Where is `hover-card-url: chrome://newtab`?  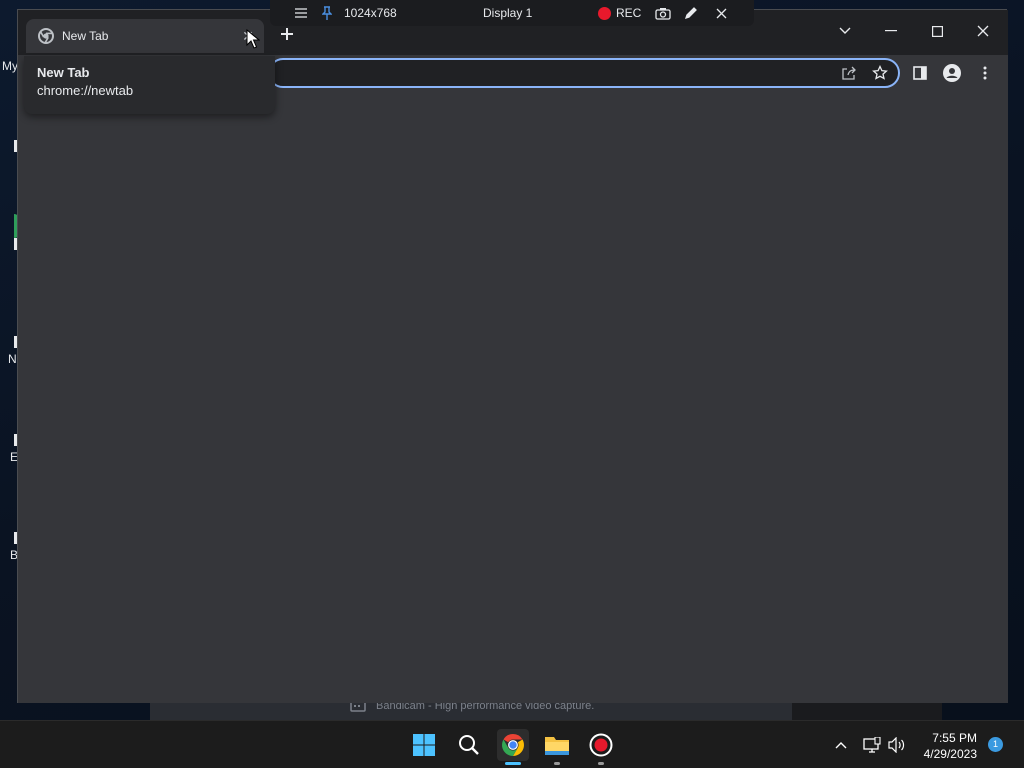
hover-card-url: chrome://newtab is located at coordinates (85, 90).